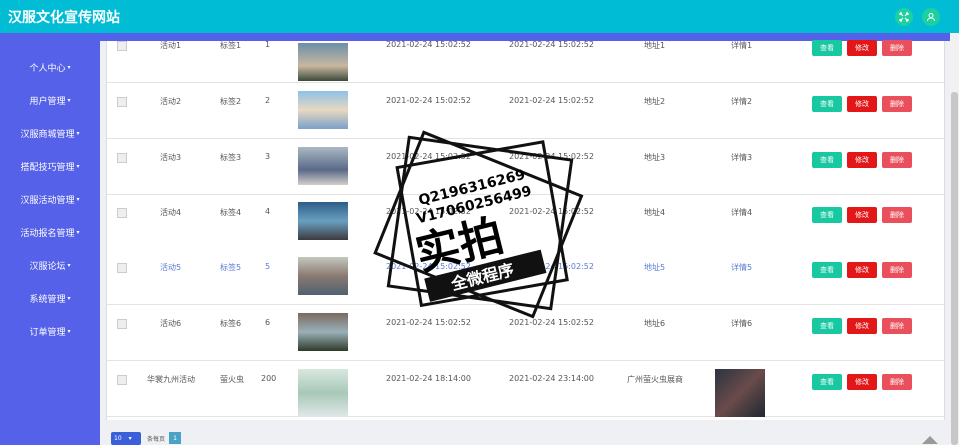  What do you see at coordinates (50, 199) in the screenshot?
I see `sidebar-item: 汉服活动管理 ▾` at bounding box center [50, 199].